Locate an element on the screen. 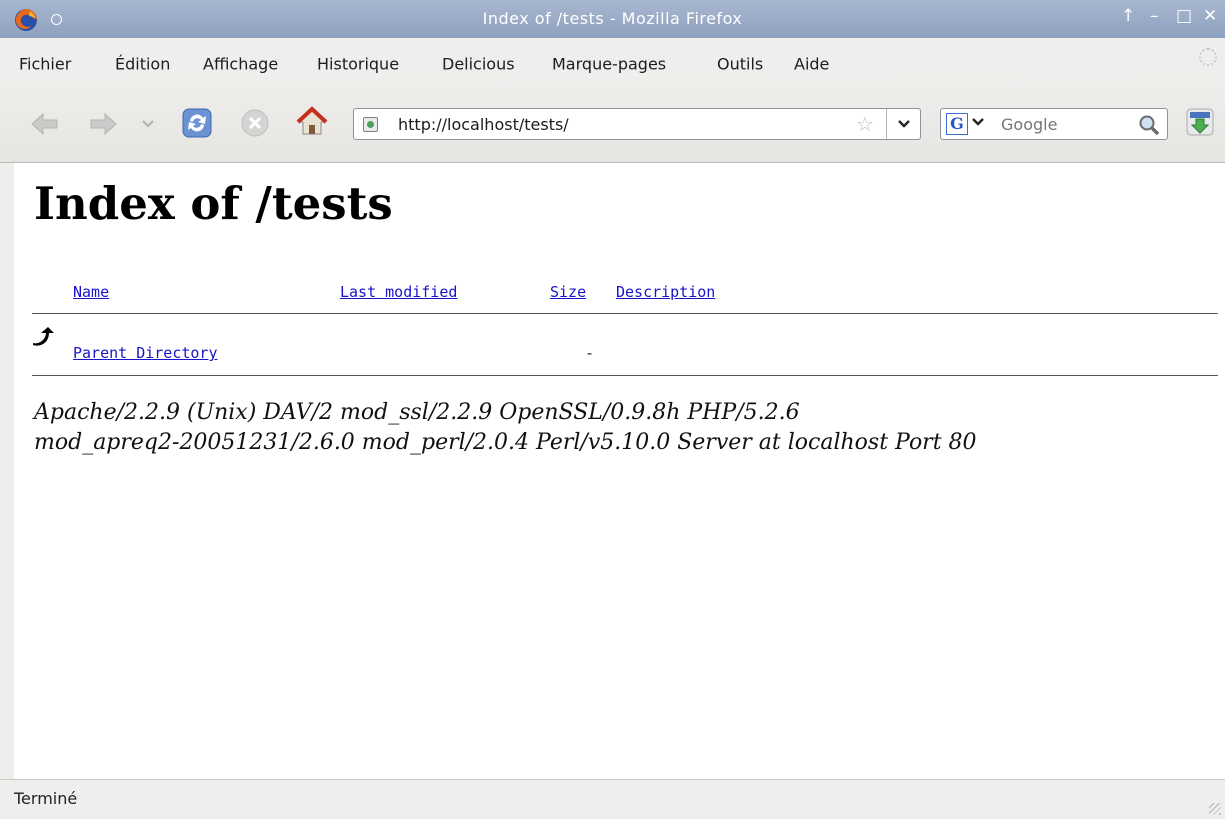  bookmark-star-icon: ☆ is located at coordinates (865, 124).